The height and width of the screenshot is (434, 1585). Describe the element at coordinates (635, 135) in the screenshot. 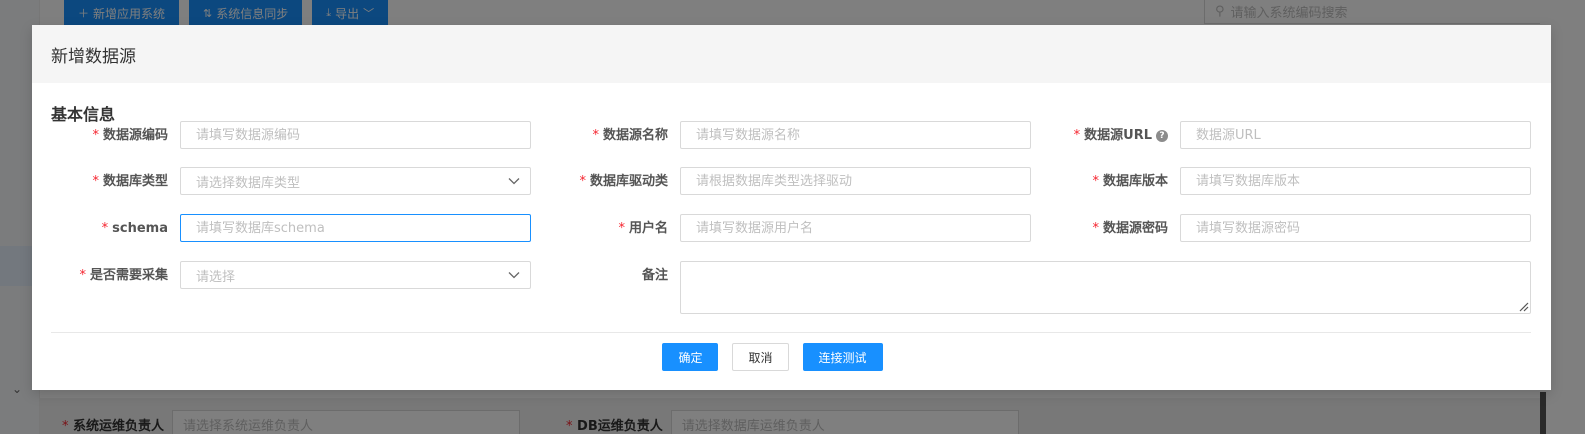

I see `name-label-text: 数据源名称` at that location.